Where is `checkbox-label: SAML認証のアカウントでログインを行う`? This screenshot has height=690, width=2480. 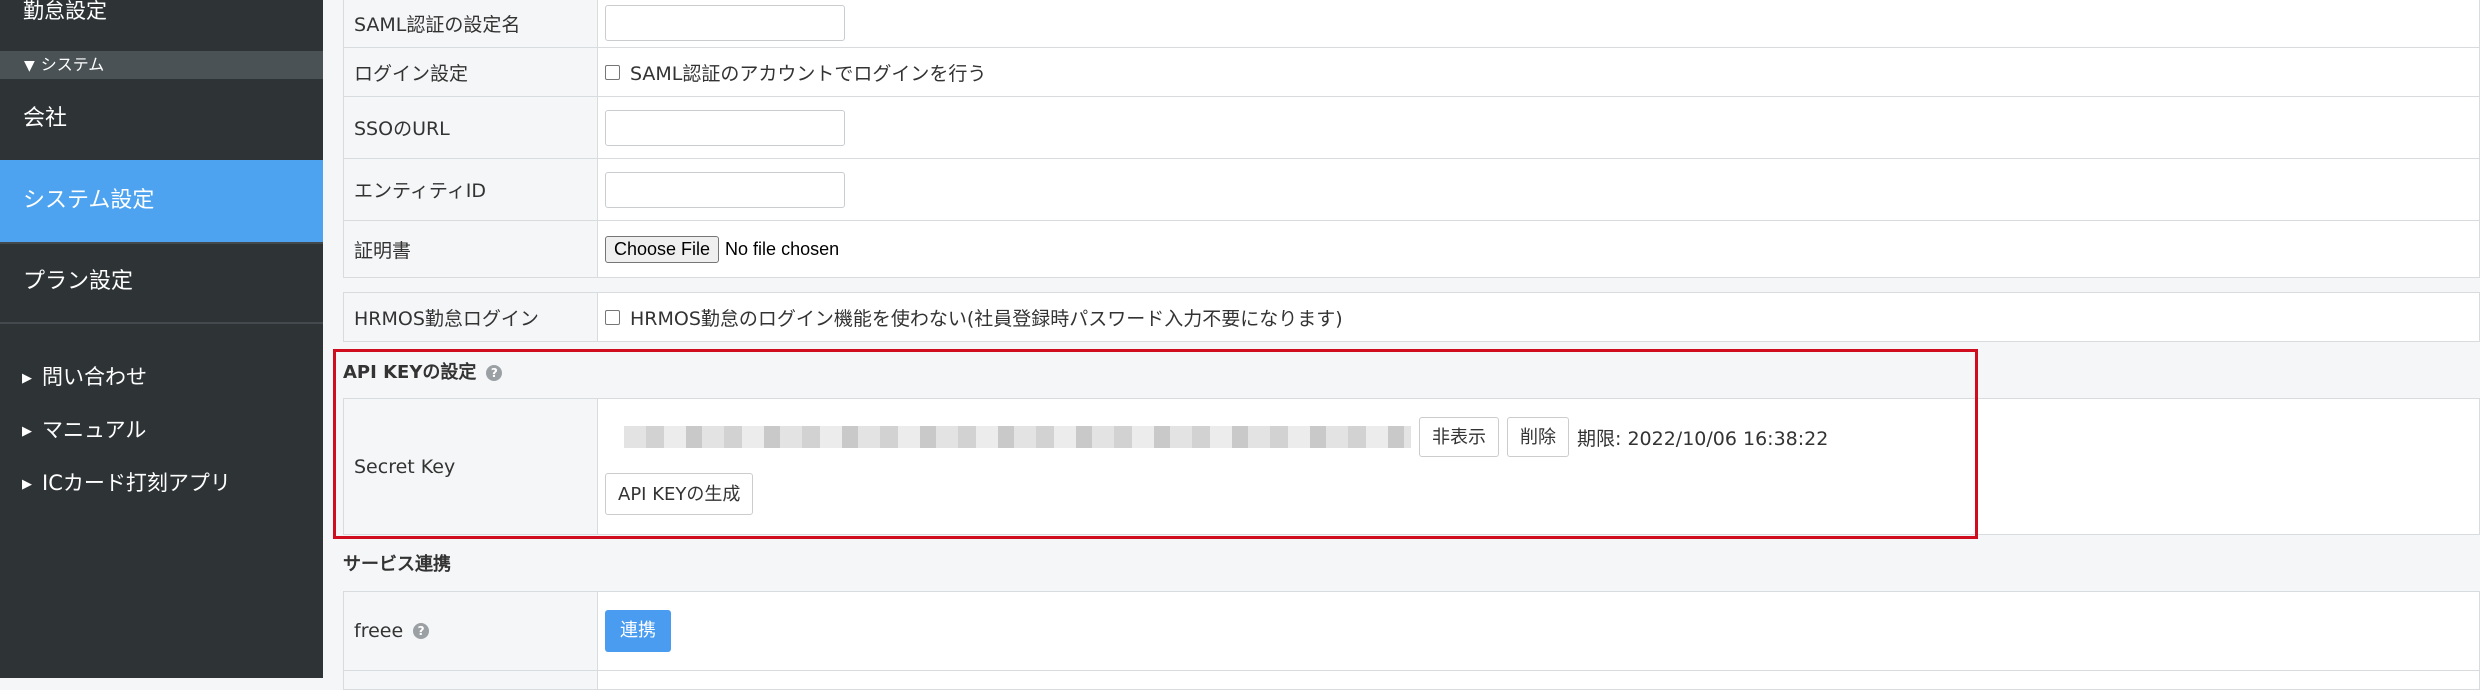
checkbox-label: SAML認証のアカウントでログインを行う is located at coordinates (808, 73).